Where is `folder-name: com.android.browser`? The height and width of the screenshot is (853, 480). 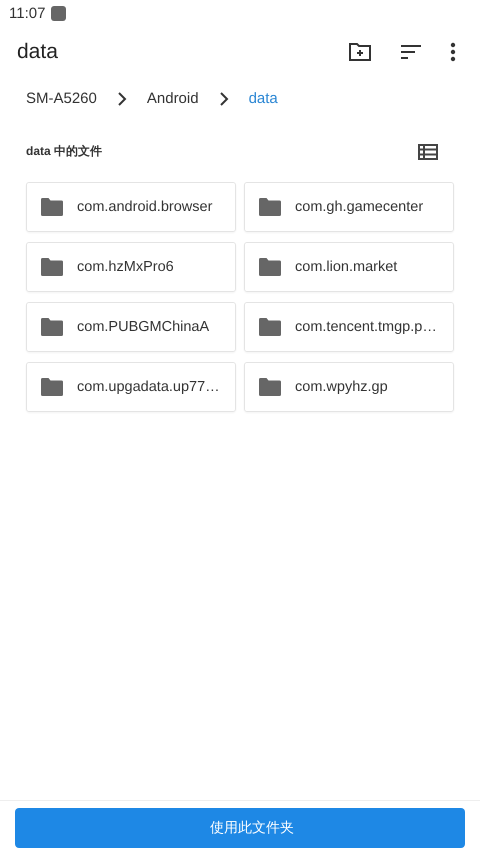 folder-name: com.android.browser is located at coordinates (144, 207).